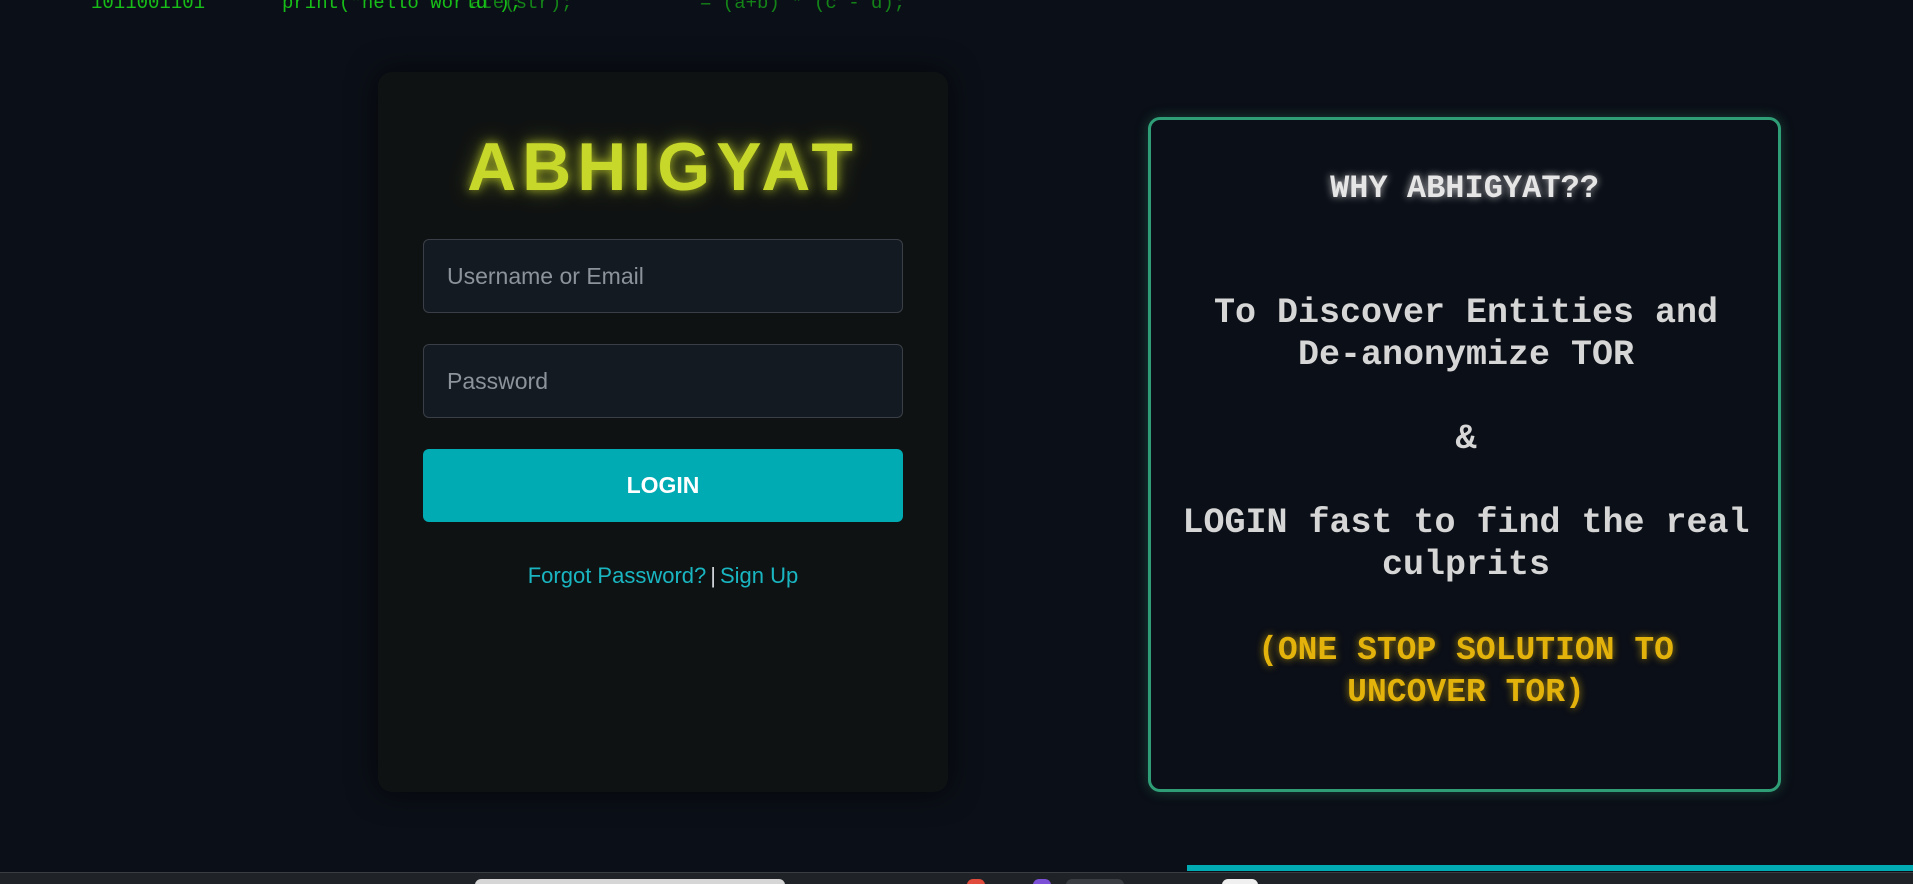 Image resolution: width=1913 pixels, height=884 pixels. Describe the element at coordinates (617, 575) in the screenshot. I see `forgot-password-link: Forgot Password?` at that location.